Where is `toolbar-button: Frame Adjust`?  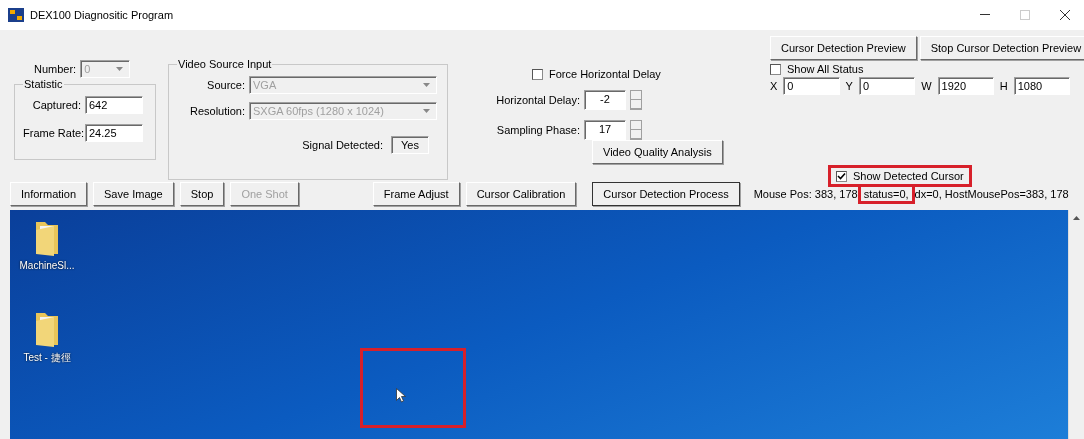 toolbar-button: Frame Adjust is located at coordinates (416, 194).